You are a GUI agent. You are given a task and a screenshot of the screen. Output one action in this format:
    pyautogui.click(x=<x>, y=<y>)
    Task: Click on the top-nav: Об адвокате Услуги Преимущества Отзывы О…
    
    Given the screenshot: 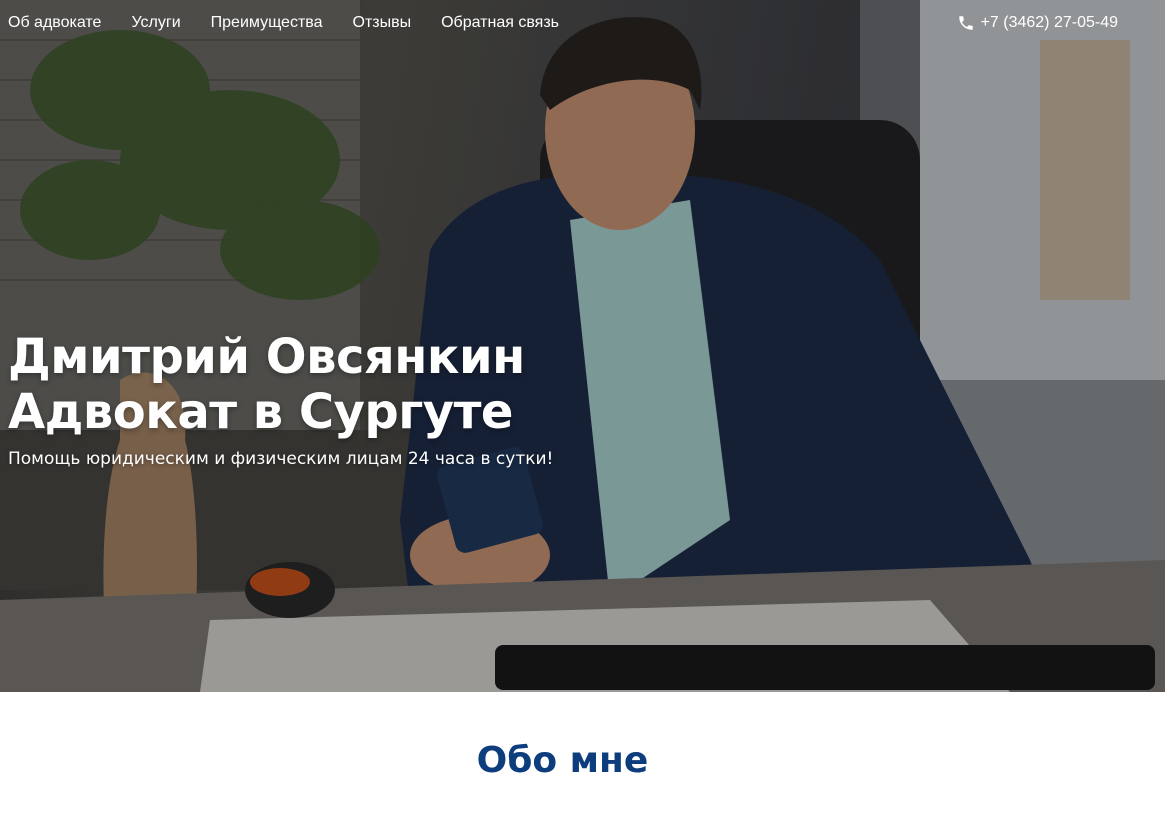 What is the action you would take?
    pyautogui.click(x=298, y=23)
    